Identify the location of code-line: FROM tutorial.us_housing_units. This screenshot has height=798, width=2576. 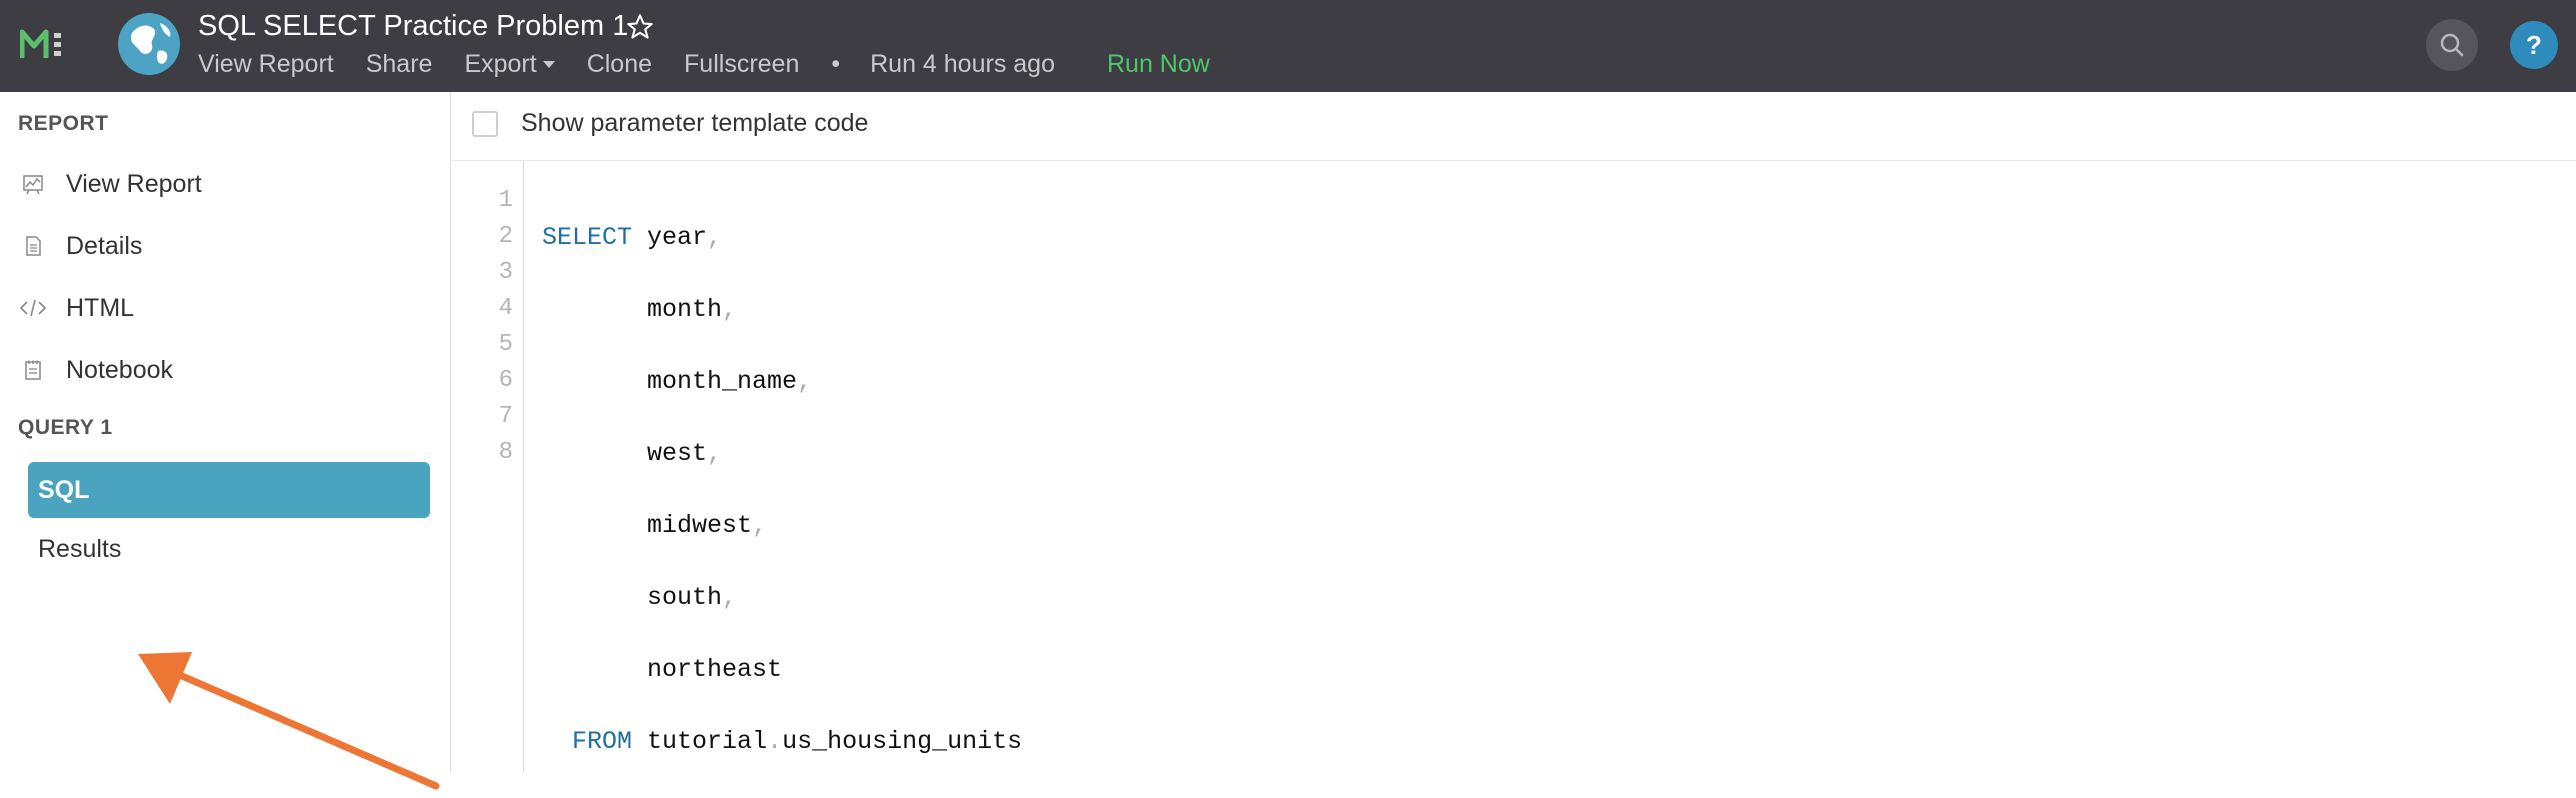
(782, 742).